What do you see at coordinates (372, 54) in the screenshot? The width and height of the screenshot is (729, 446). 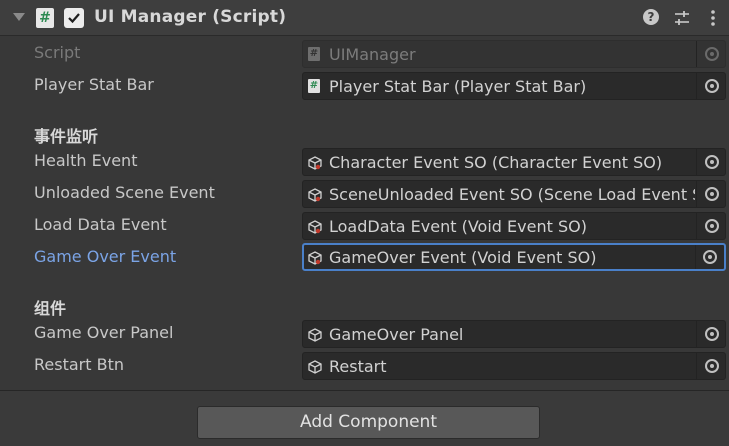 I see `script-value: UIManager` at bounding box center [372, 54].